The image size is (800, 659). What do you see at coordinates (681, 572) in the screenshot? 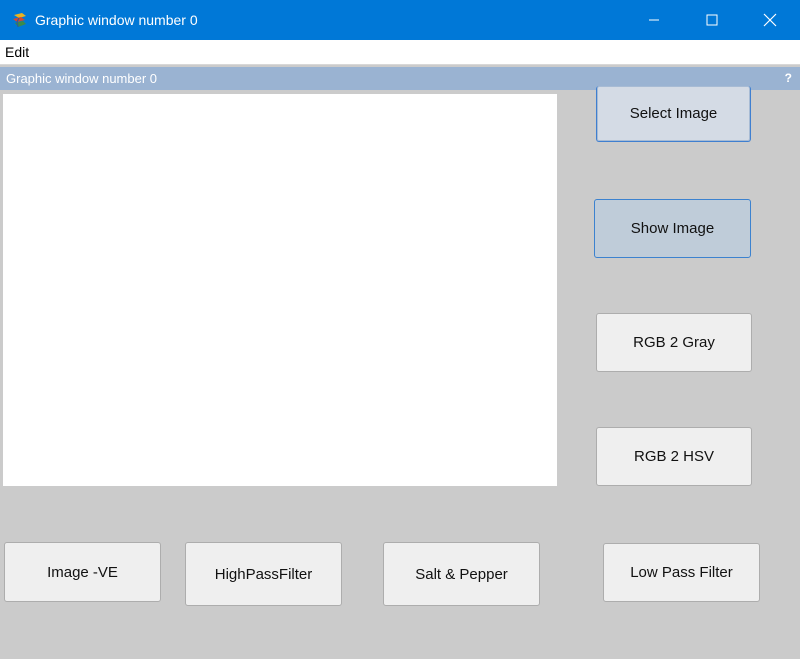
I see `low-pass-filter-button: Low Pass Filter` at bounding box center [681, 572].